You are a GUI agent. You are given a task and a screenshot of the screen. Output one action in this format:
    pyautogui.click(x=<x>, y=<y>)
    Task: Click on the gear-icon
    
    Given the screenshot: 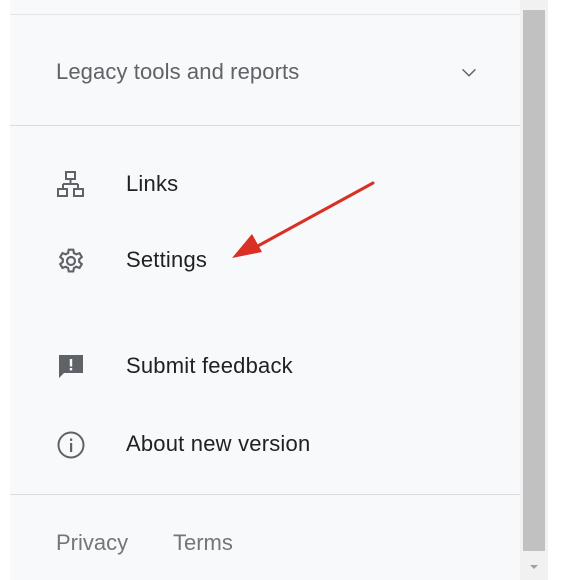 What is the action you would take?
    pyautogui.click(x=71, y=260)
    